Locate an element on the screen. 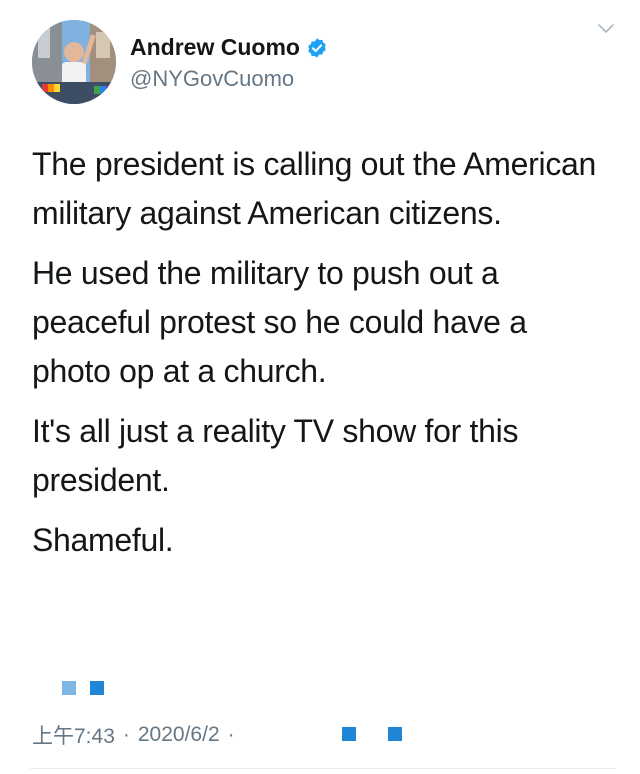  tweet-header: Andrew Cuomo @NYGovCuomo is located at coordinates (327, 63).